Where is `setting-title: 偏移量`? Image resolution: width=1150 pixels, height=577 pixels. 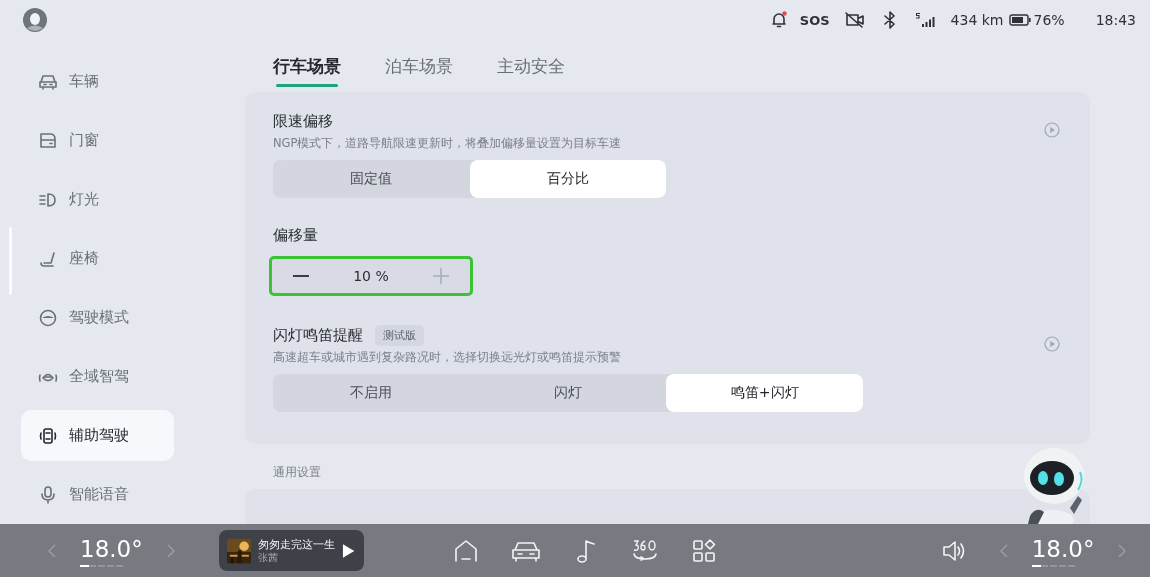
setting-title: 偏移量 is located at coordinates (295, 235).